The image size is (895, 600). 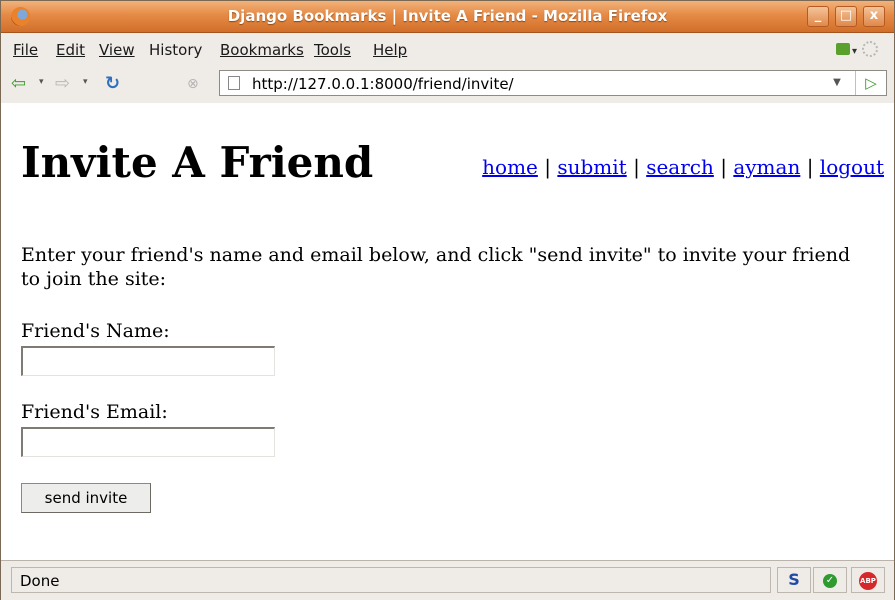 I want to click on check-icon: ✓, so click(x=830, y=580).